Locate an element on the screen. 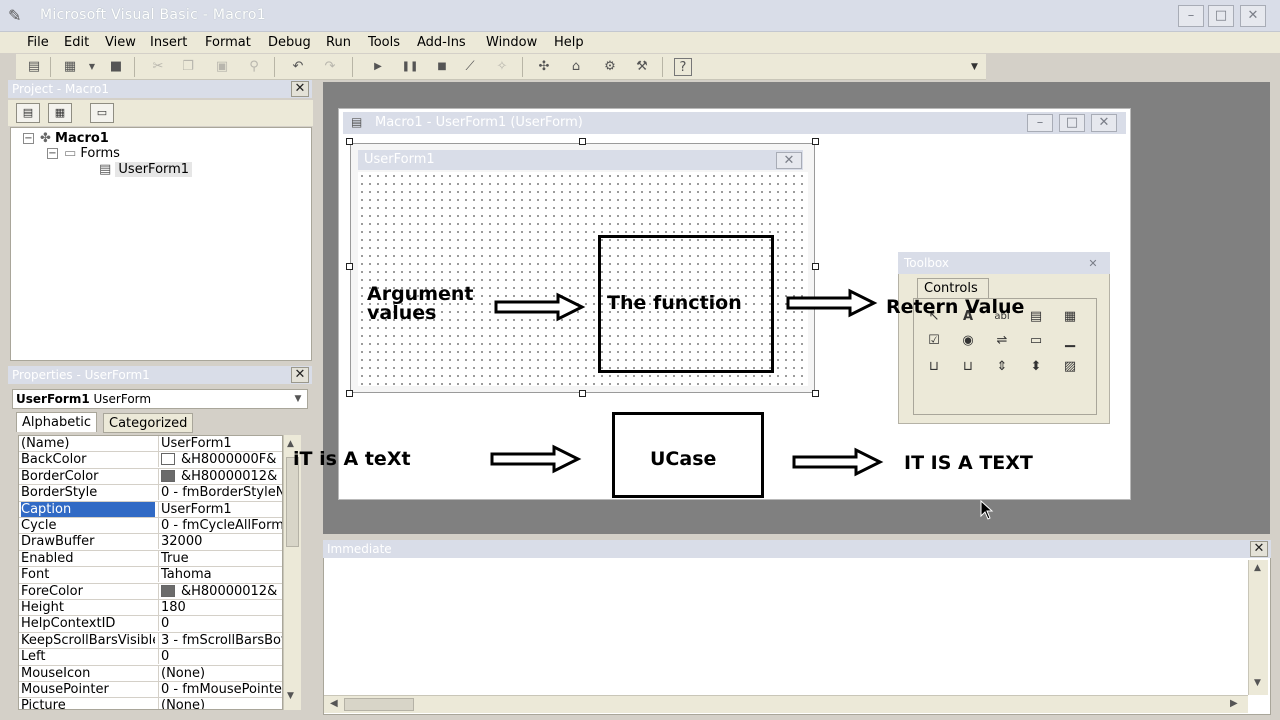 This screenshot has width=1280, height=720. property-row: Cycle 0 - fmCycleAllForms is located at coordinates (150, 526).